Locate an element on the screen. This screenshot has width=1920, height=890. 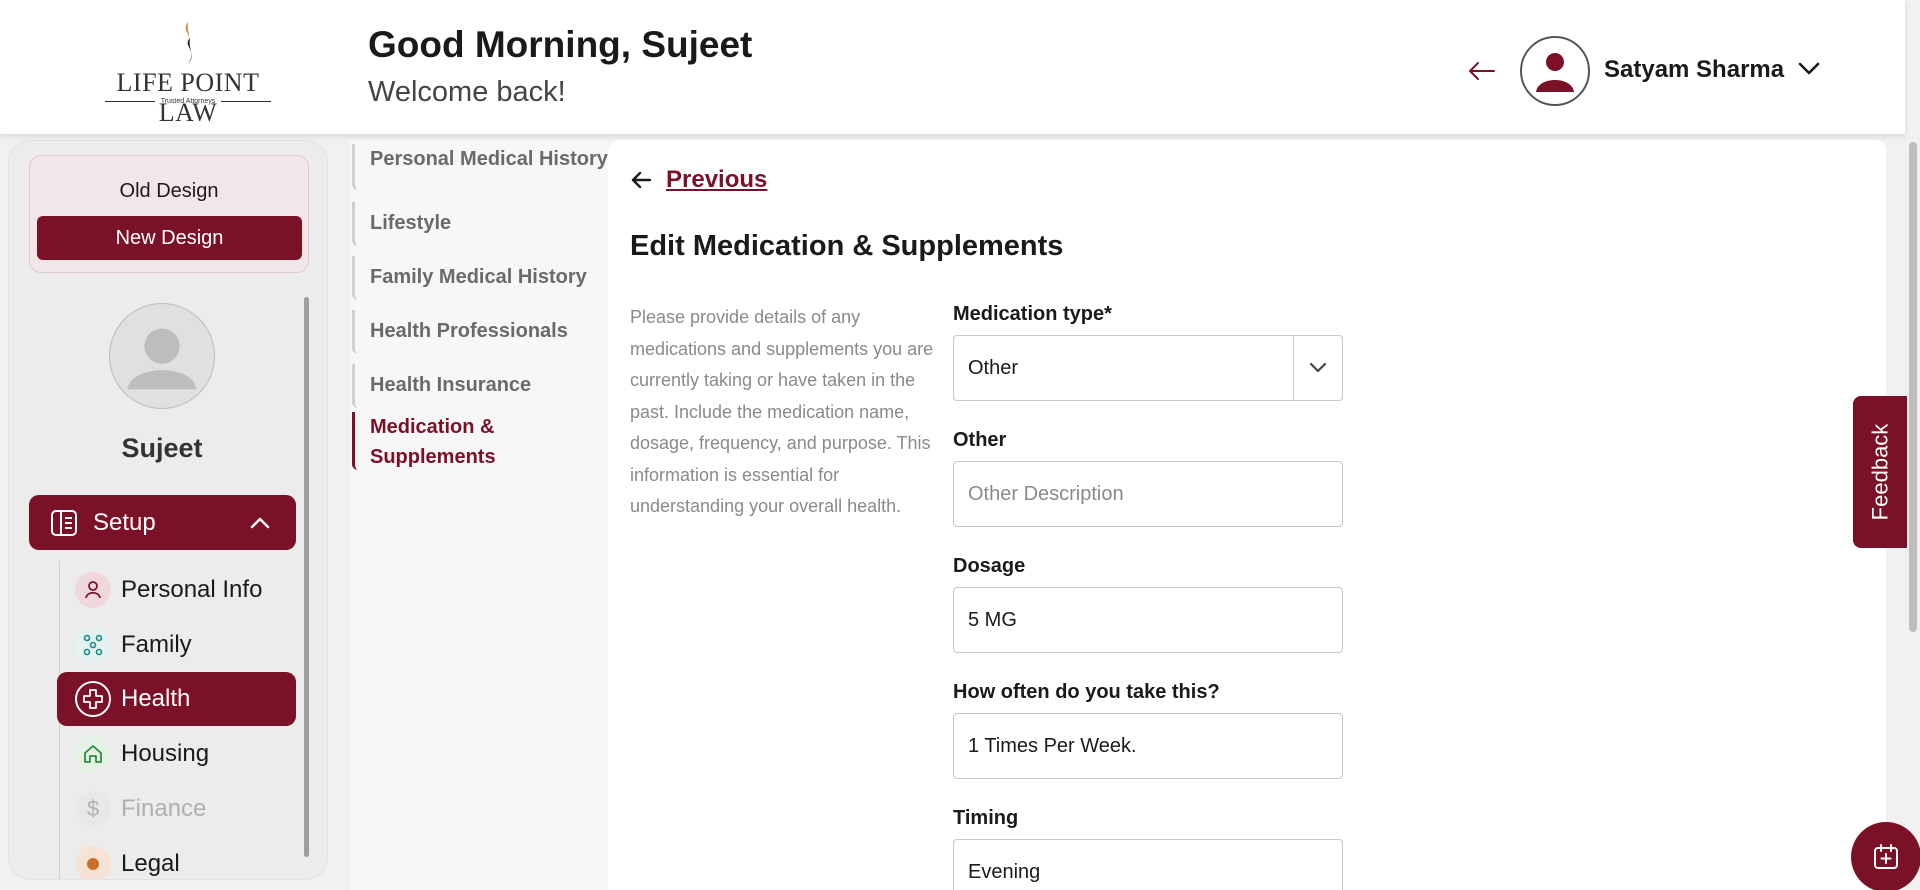
dollar-icon: $ is located at coordinates (93, 809).